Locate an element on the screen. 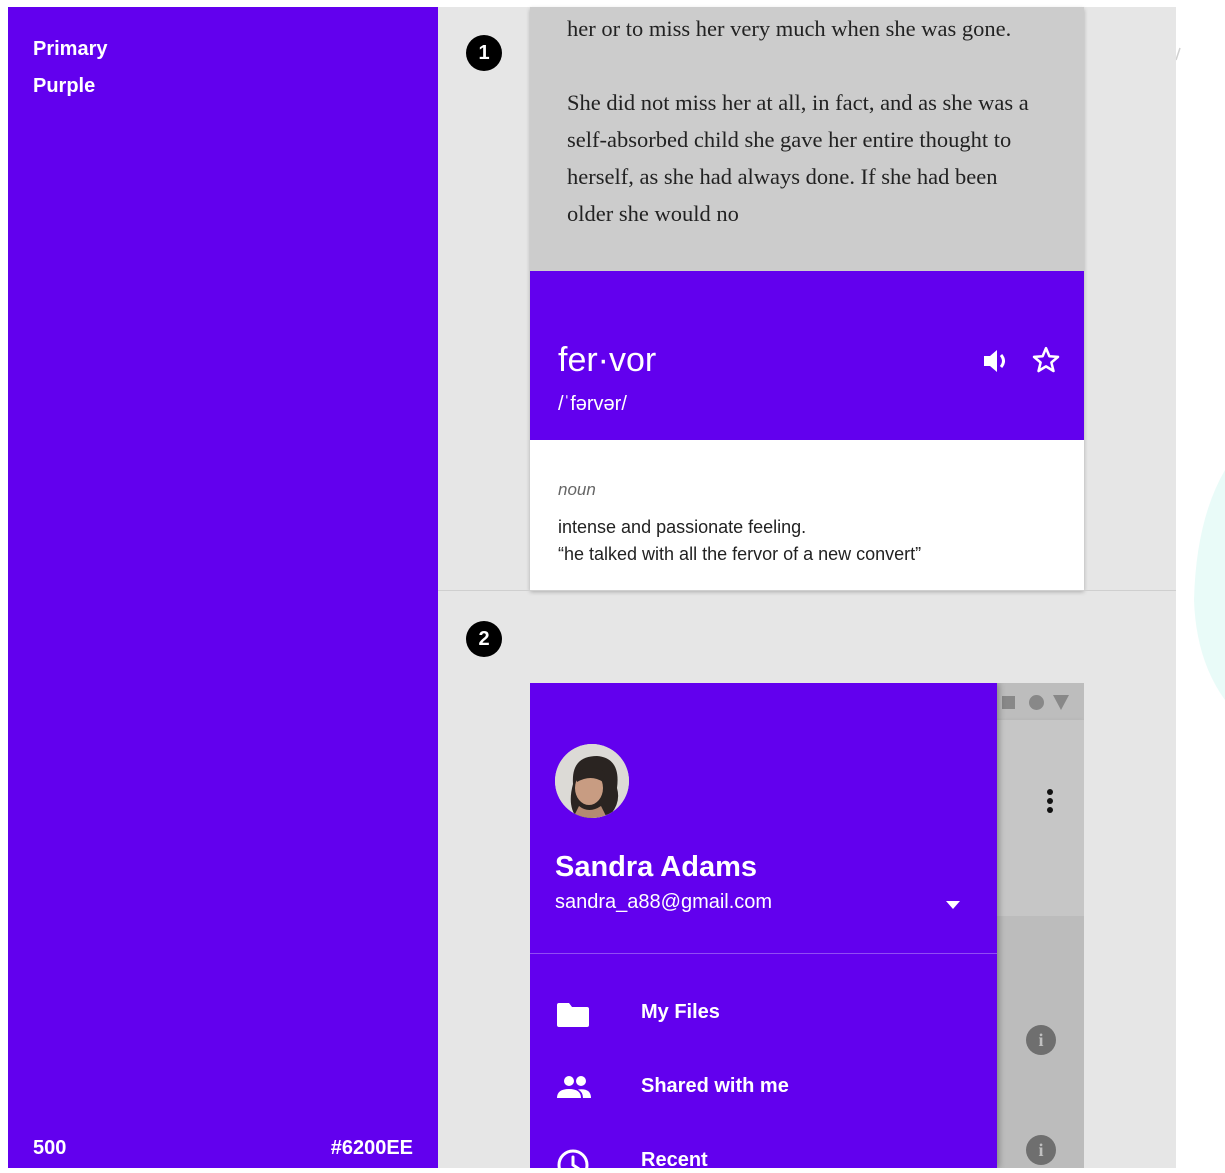 The width and height of the screenshot is (1225, 1173). drawer-item-shared: Shared with me is located at coordinates (763, 1088).